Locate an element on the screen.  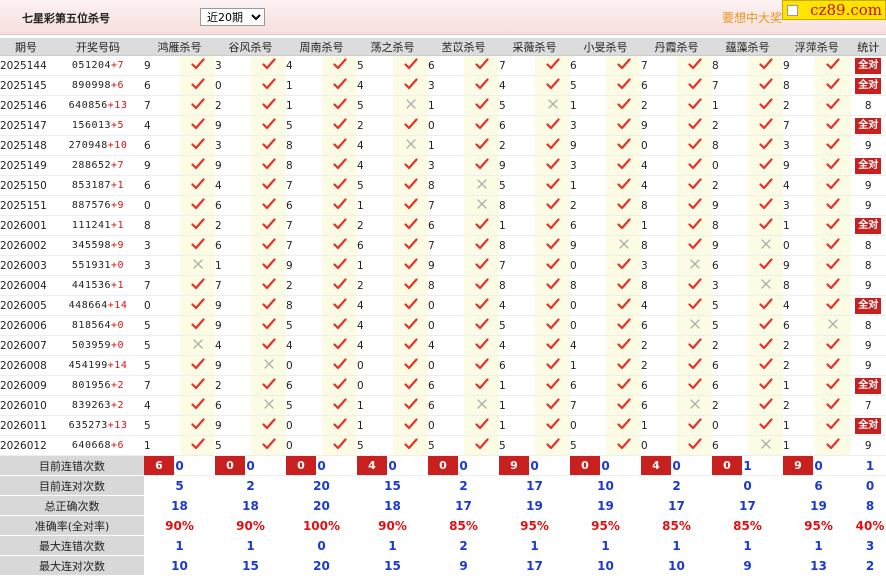
summary-row: 目前连对次数522015217102060 is located at coordinates (443, 486).